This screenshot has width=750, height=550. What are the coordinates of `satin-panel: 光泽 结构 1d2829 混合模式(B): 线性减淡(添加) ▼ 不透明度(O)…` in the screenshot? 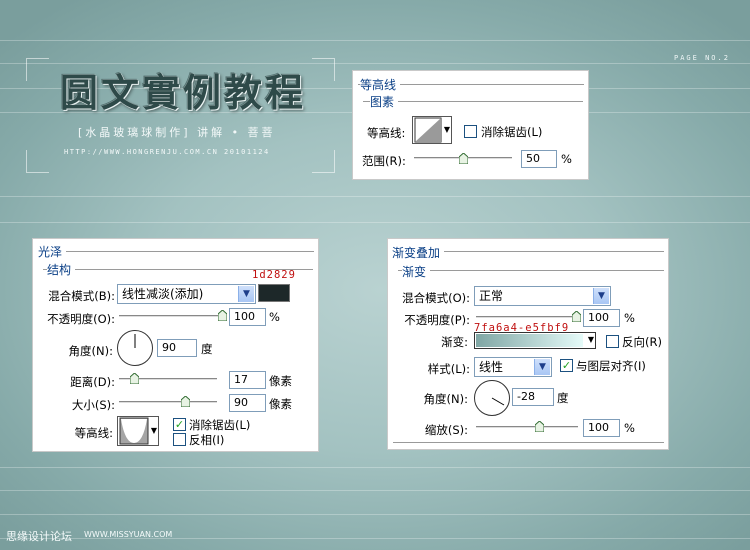 It's located at (175, 345).